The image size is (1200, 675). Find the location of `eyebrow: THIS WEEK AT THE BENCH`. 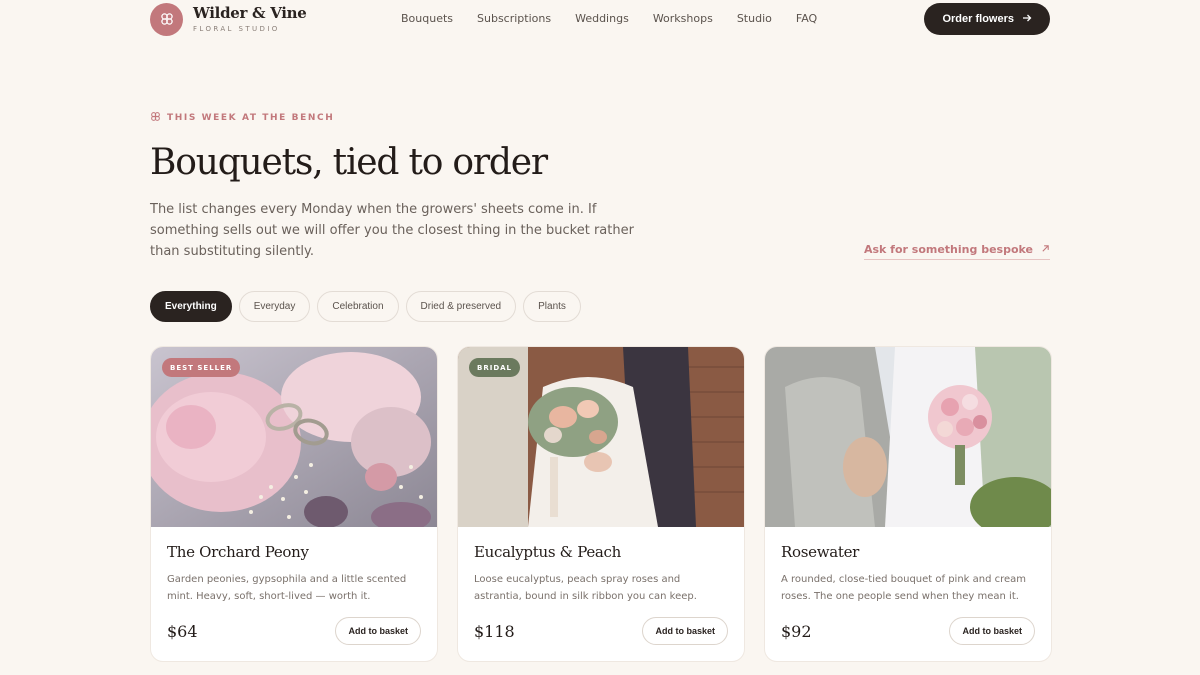

eyebrow: THIS WEEK AT THE BENCH is located at coordinates (242, 118).